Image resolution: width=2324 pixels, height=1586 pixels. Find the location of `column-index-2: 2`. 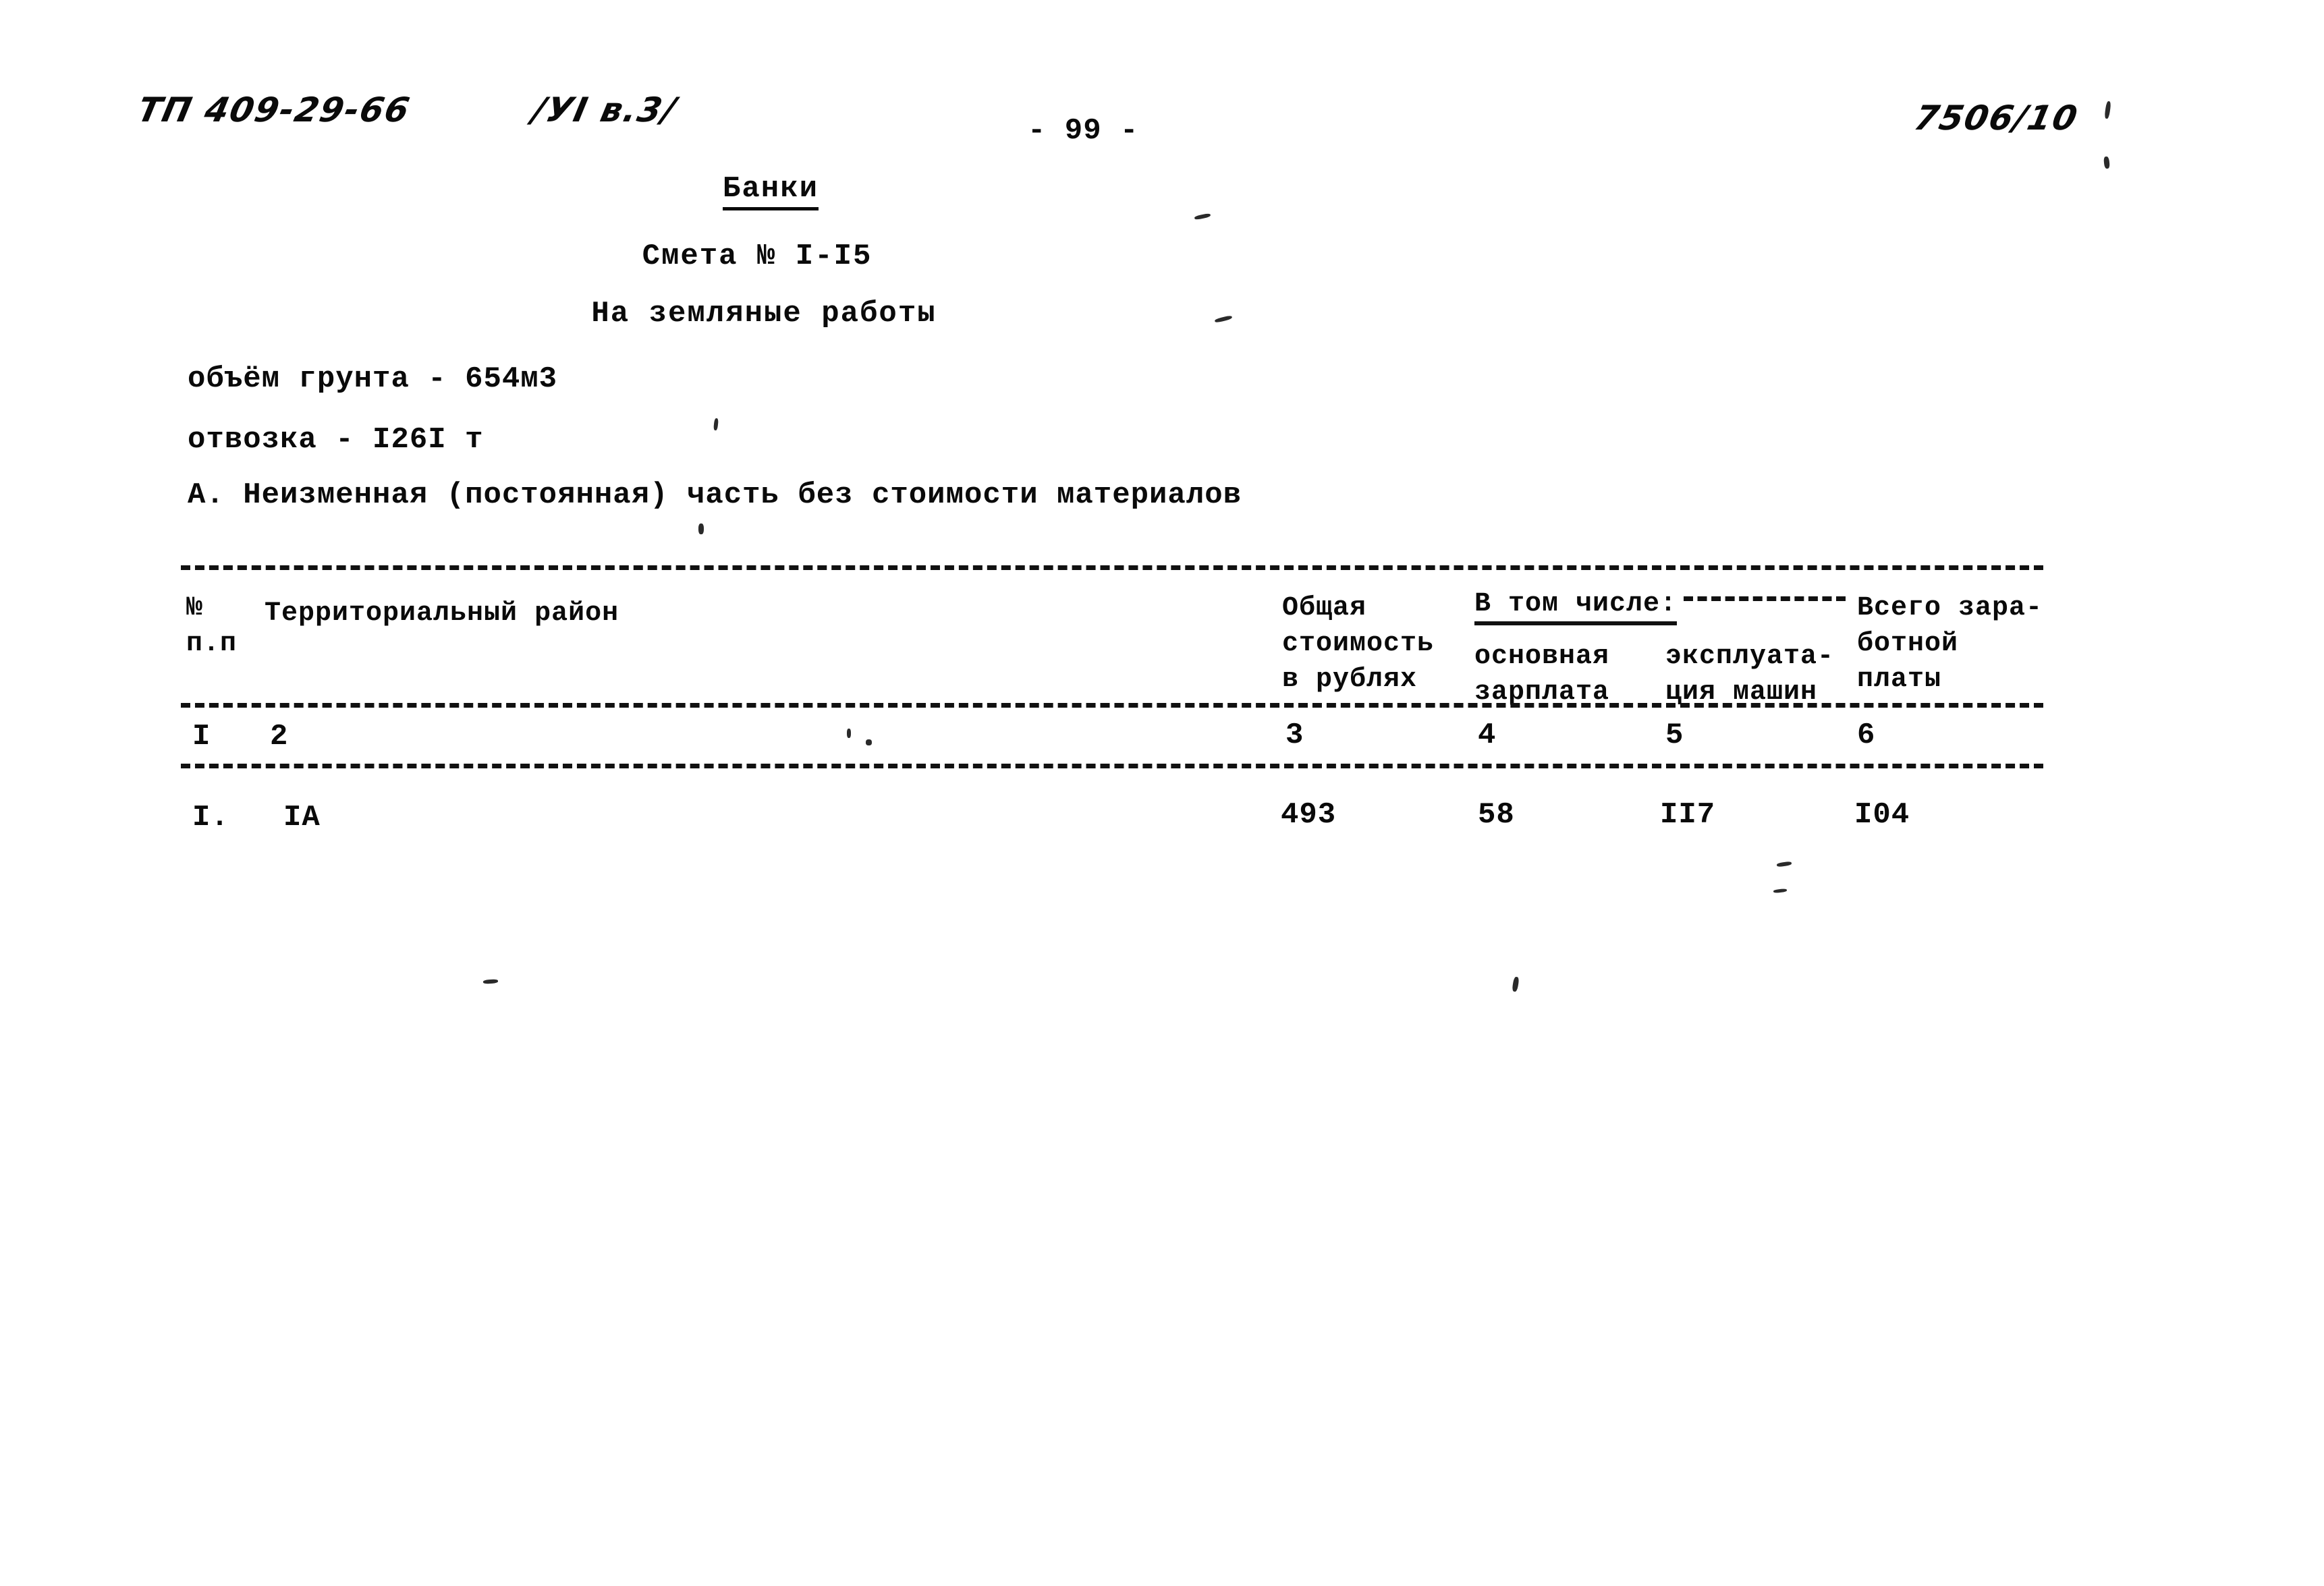

column-index-2: 2 is located at coordinates (279, 737).